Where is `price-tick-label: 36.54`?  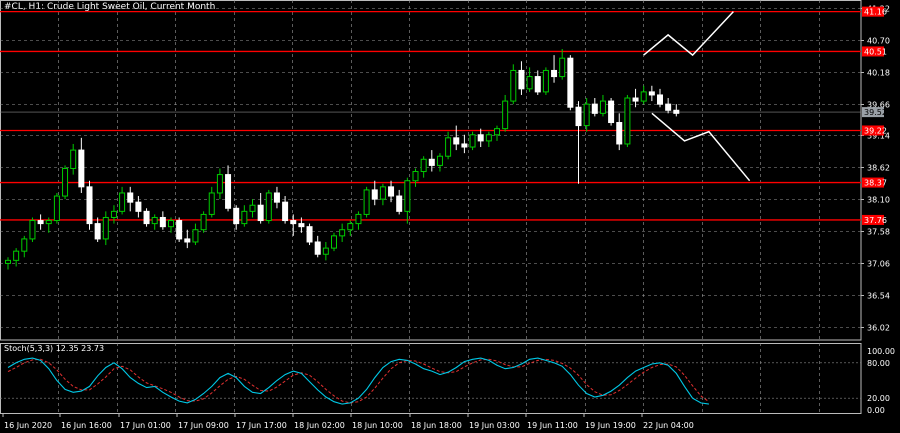 price-tick-label: 36.54 is located at coordinates (878, 296).